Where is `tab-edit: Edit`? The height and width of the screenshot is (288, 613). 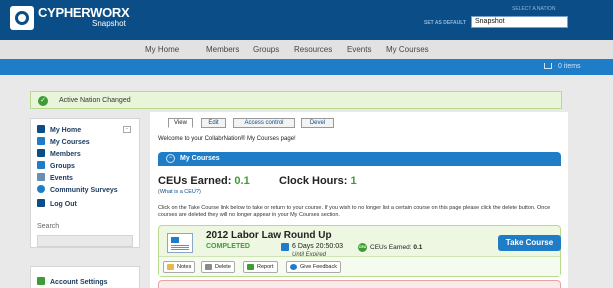 tab-edit: Edit is located at coordinates (213, 123).